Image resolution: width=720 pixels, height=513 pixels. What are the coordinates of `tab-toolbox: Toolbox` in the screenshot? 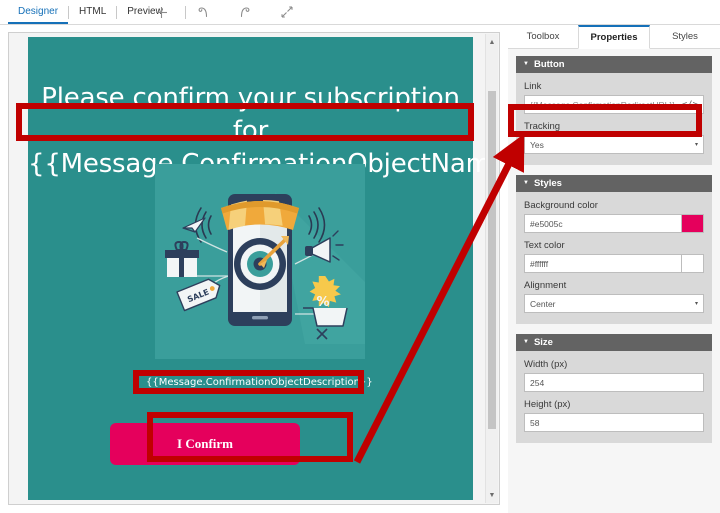 It's located at (543, 37).